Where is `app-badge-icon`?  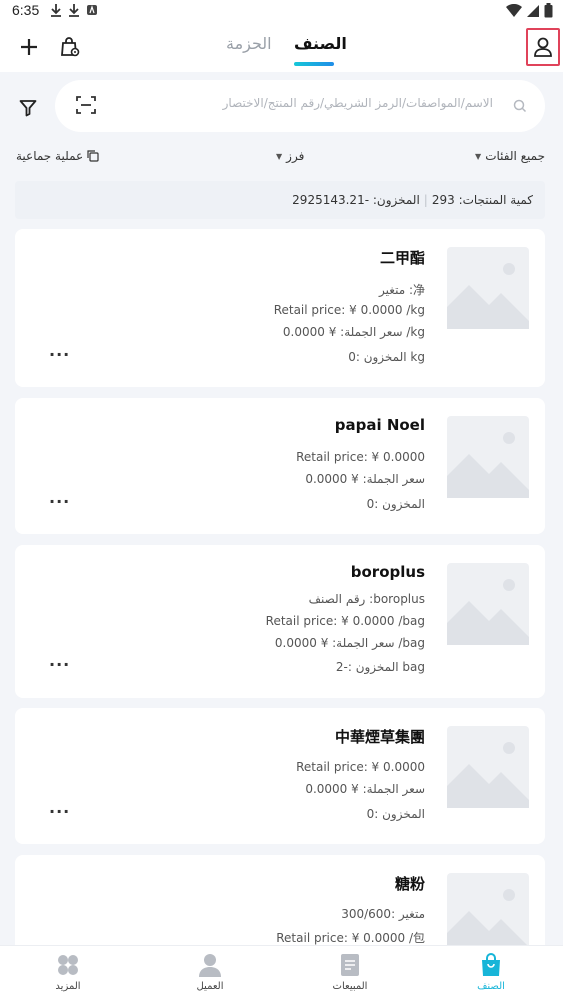 app-badge-icon is located at coordinates (92, 10).